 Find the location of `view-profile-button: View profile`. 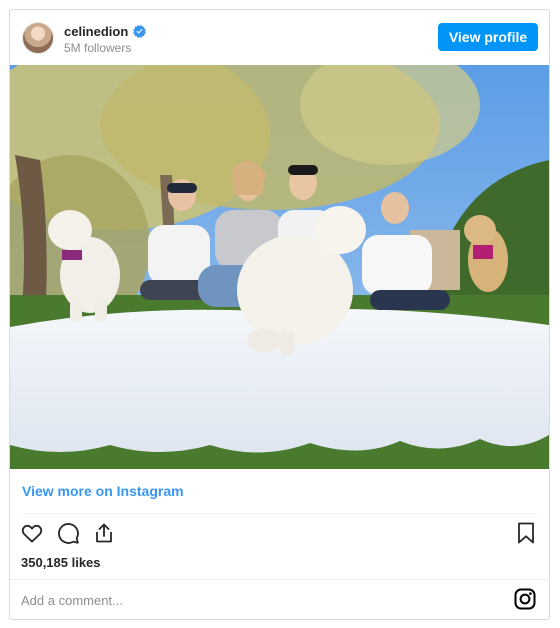

view-profile-button: View profile is located at coordinates (488, 37).